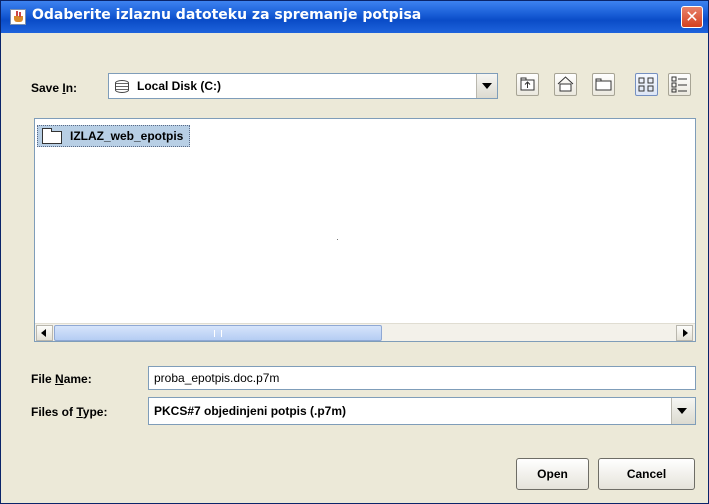  What do you see at coordinates (61, 379) in the screenshot?
I see `file-name-label: File Name:` at bounding box center [61, 379].